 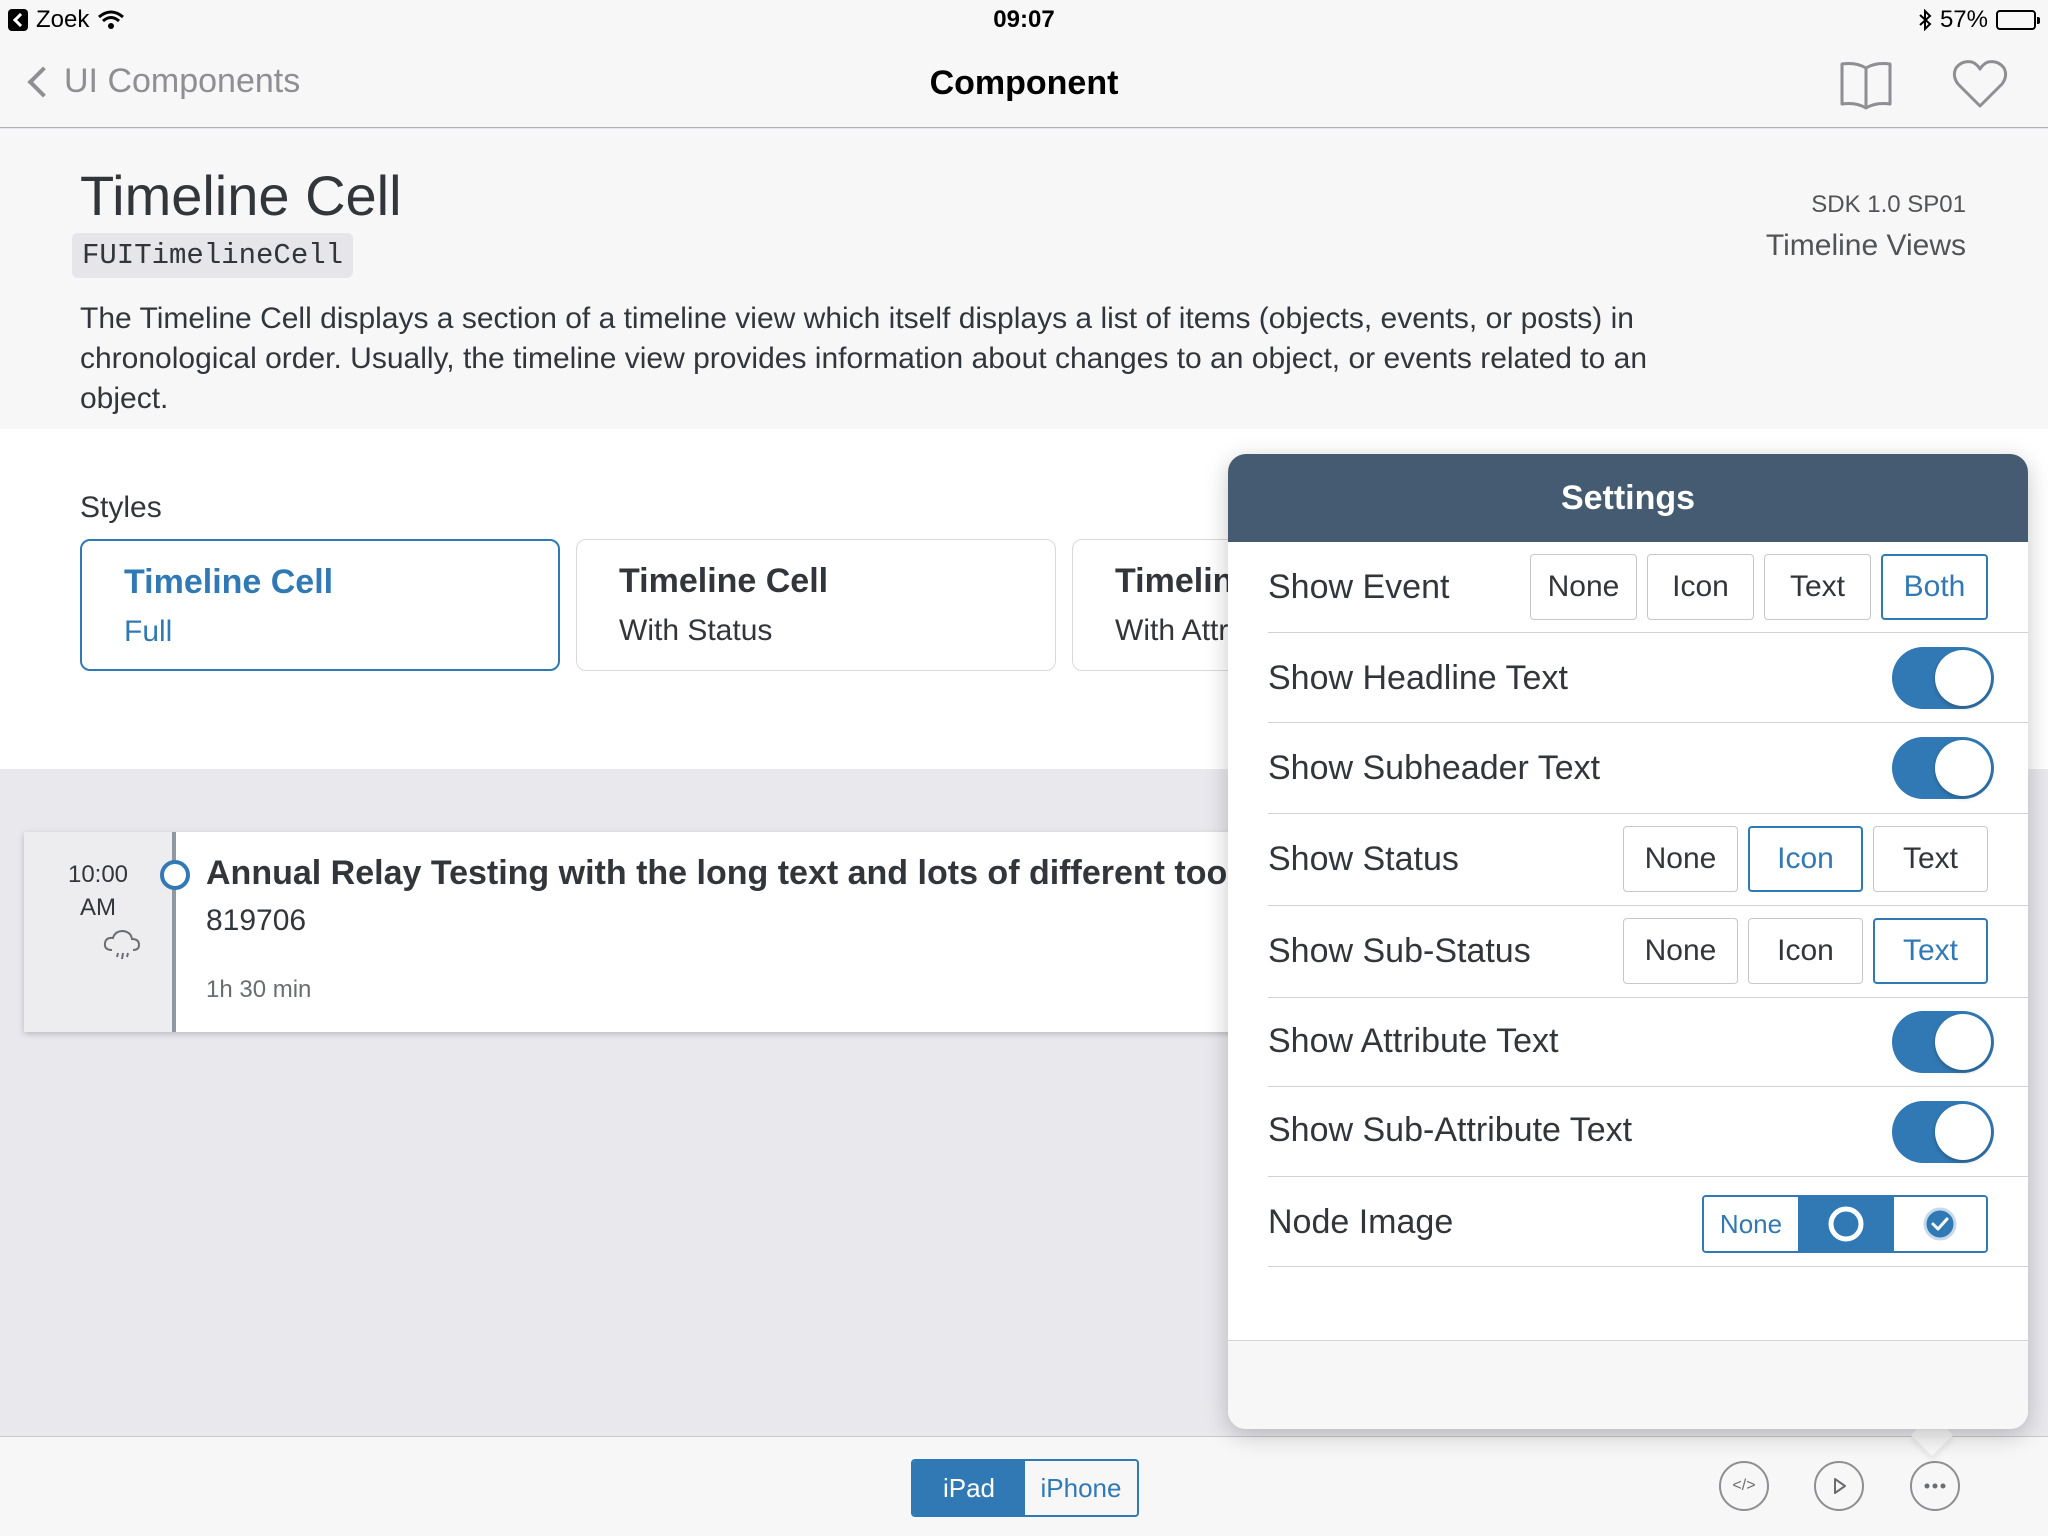 I want to click on timeline-time: 10:00 AM, so click(x=98, y=891).